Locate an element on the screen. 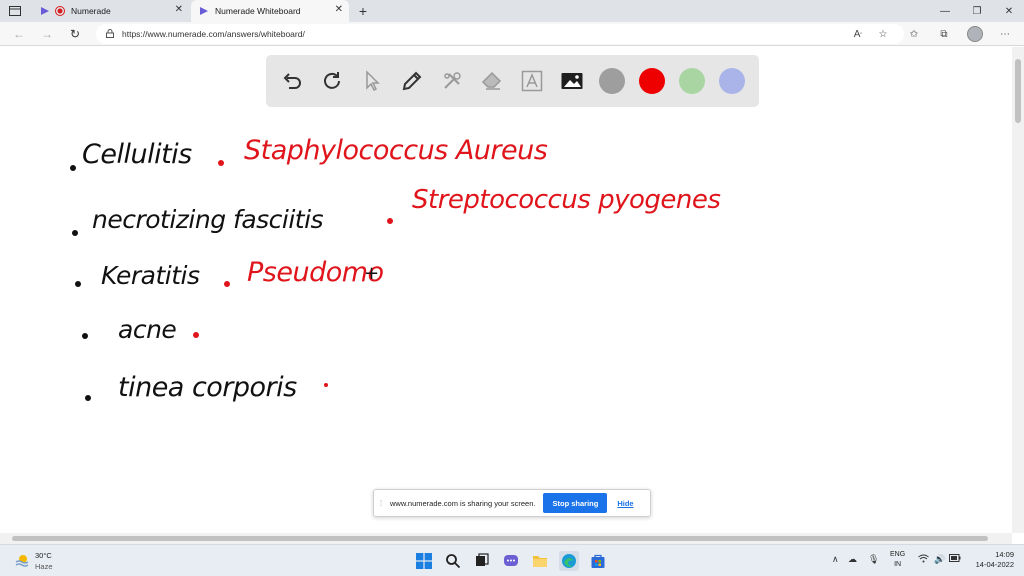 The height and width of the screenshot is (576, 1024). language-region: IN is located at coordinates (898, 564).